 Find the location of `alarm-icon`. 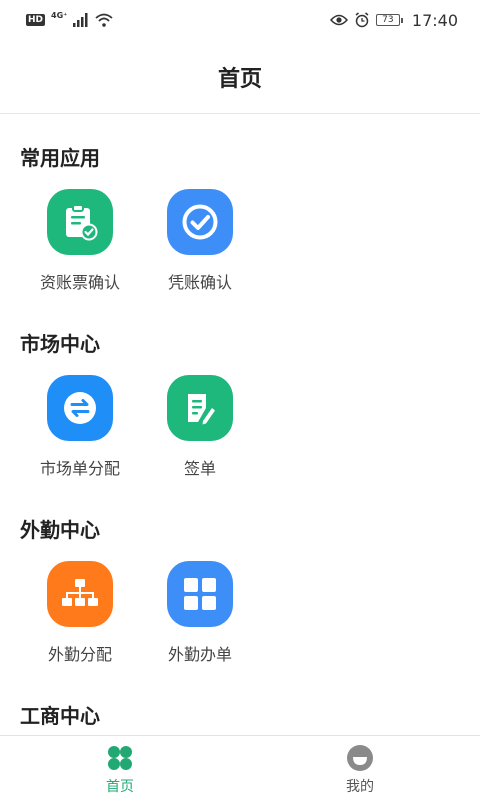

alarm-icon is located at coordinates (362, 20).